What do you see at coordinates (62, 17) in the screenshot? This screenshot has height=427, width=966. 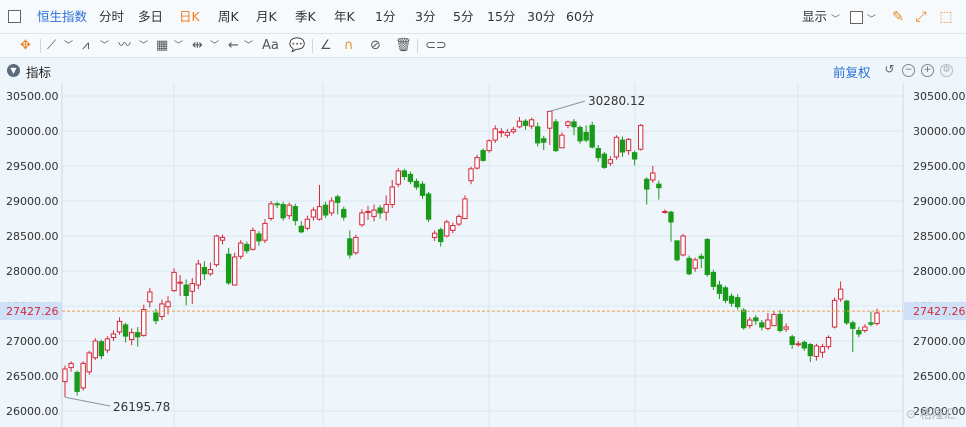 I see `period-tab: 恒生指数` at bounding box center [62, 17].